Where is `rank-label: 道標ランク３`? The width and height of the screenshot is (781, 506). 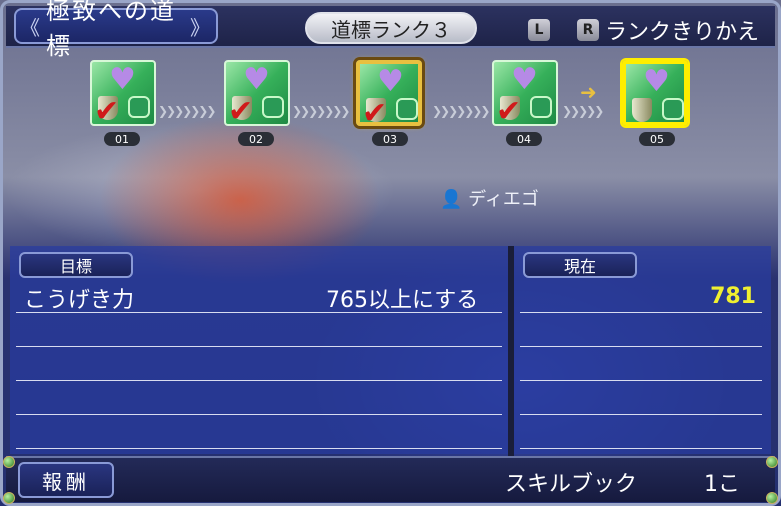 rank-label: 道標ランク３ is located at coordinates (391, 28).